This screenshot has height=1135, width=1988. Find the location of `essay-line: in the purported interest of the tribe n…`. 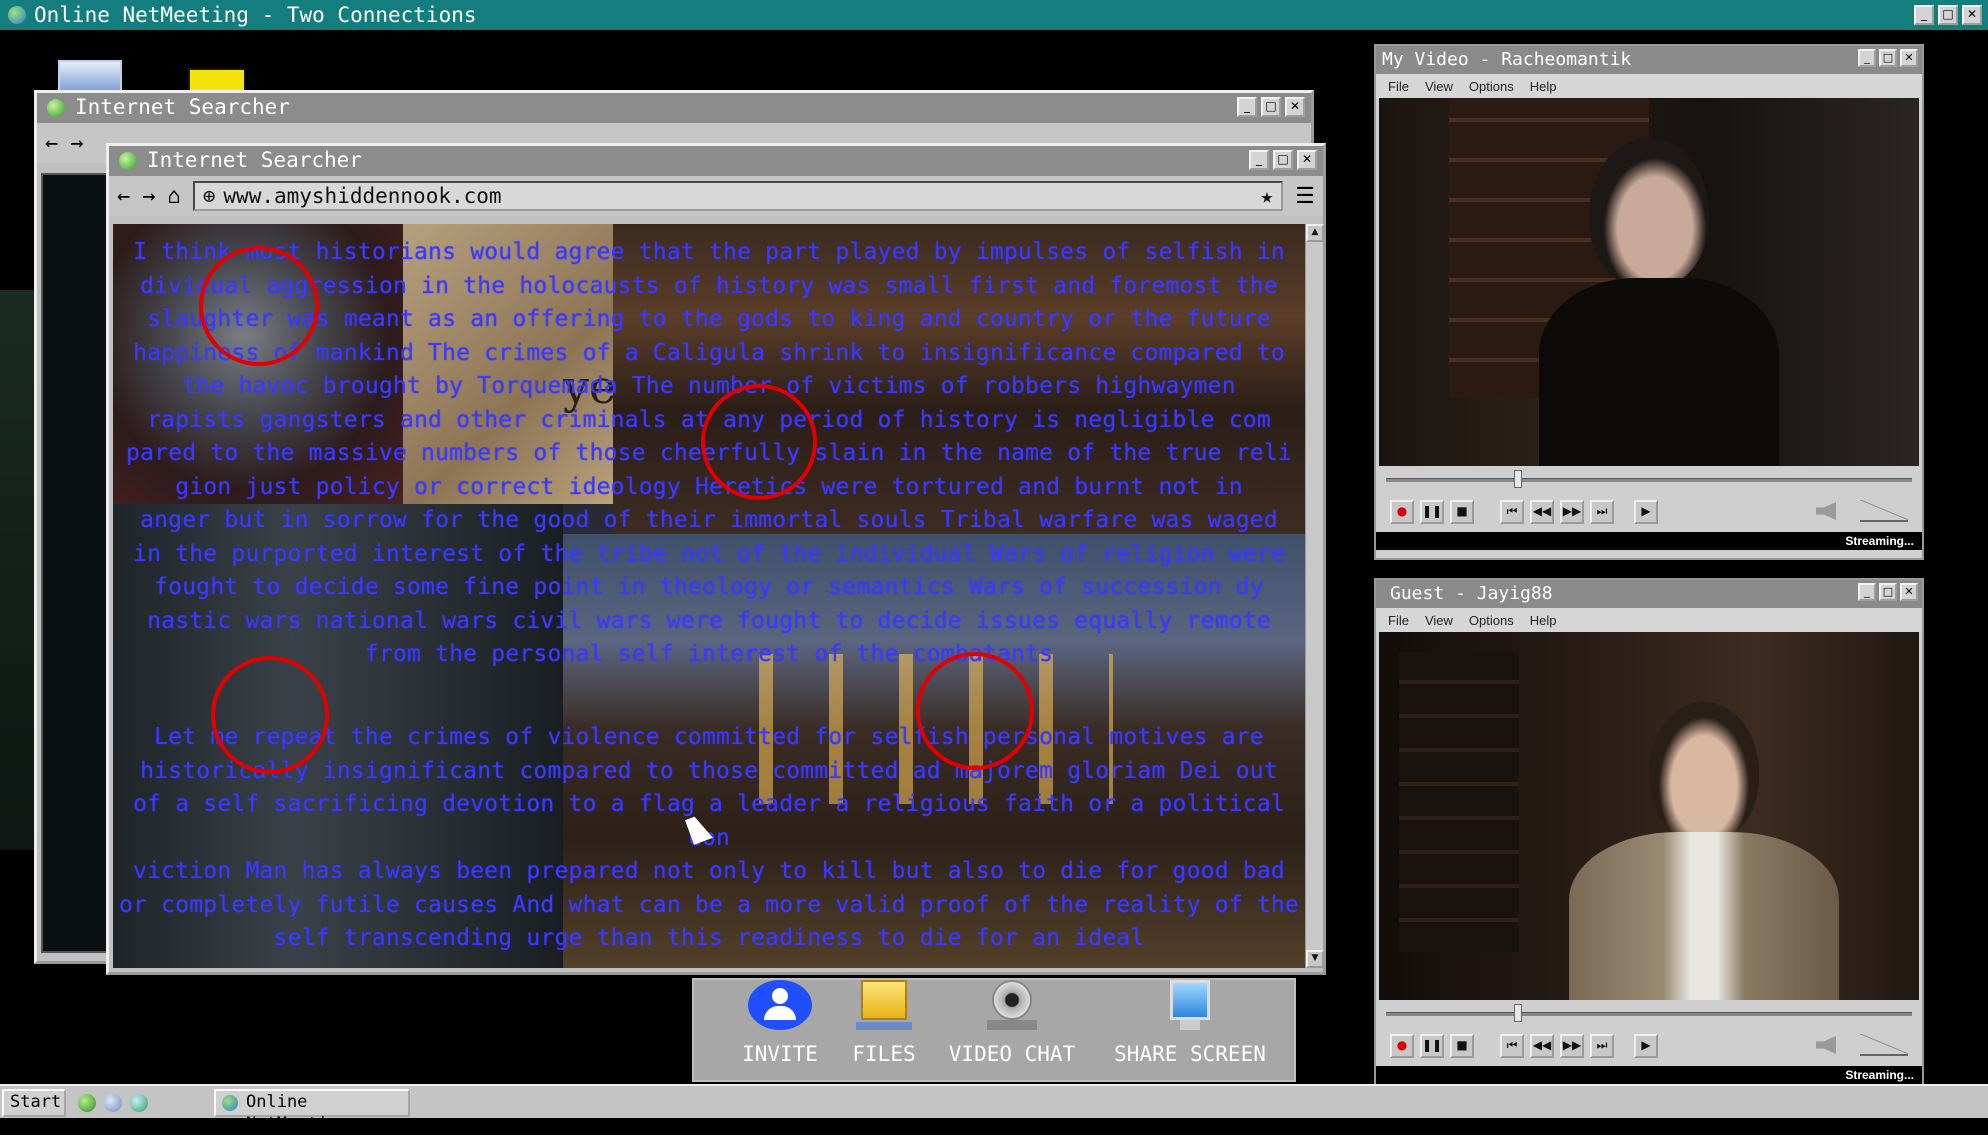

essay-line: in the purported interest of the tribe n… is located at coordinates (709, 553).